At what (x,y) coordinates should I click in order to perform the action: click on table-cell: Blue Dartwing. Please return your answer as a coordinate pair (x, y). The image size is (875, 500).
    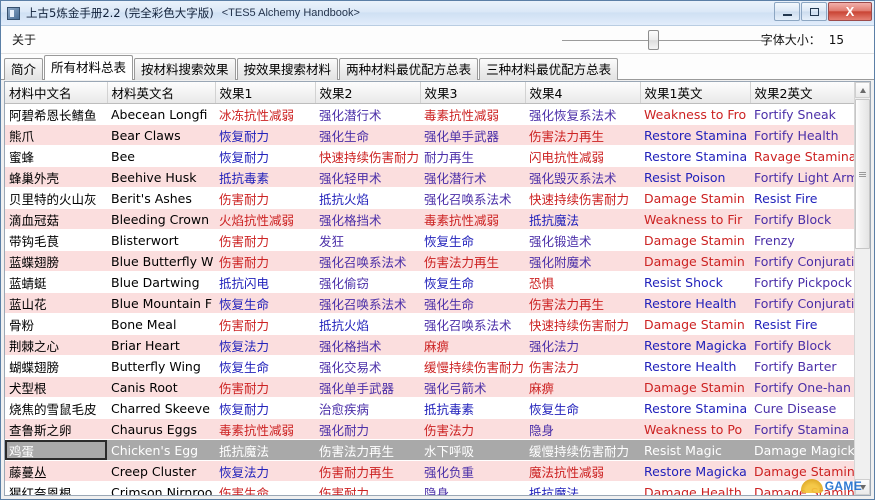
    Looking at the image, I should click on (161, 282).